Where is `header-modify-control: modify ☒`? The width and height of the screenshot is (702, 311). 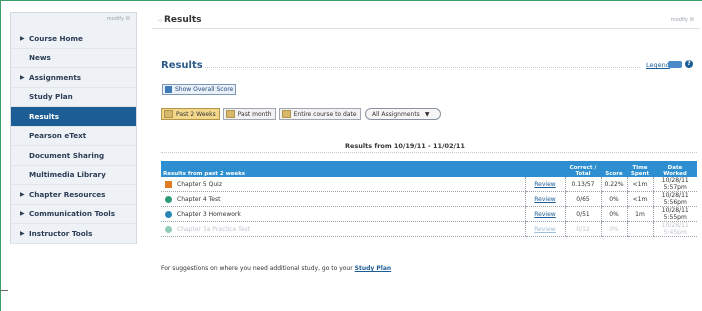
header-modify-control: modify ☒ is located at coordinates (682, 20).